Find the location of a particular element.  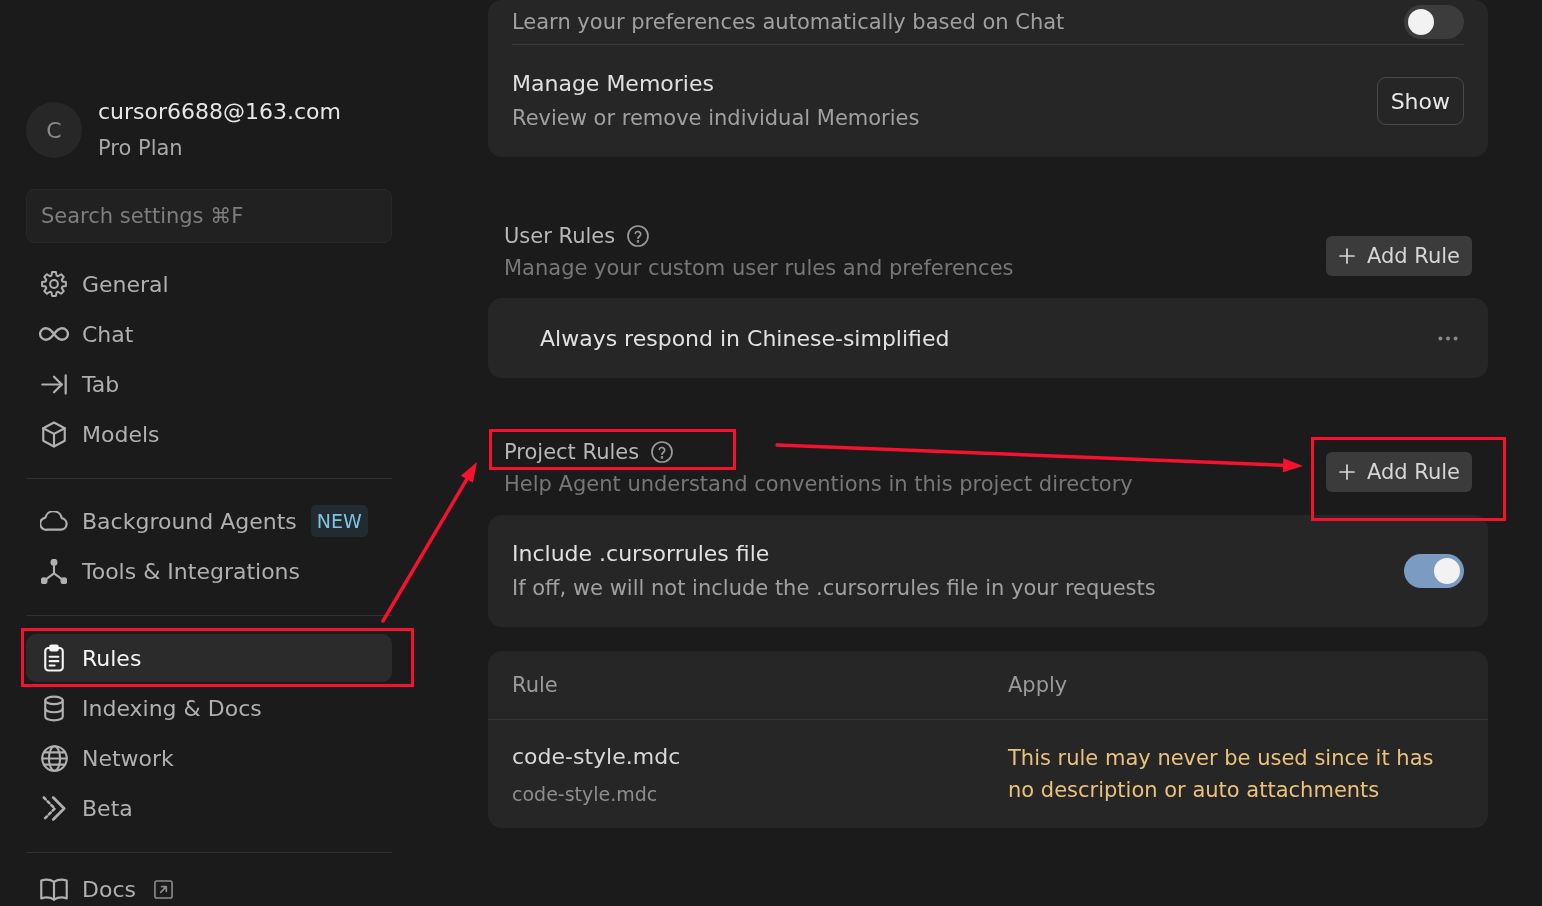

sidebar-item: Indexing & Docs is located at coordinates (209, 708).